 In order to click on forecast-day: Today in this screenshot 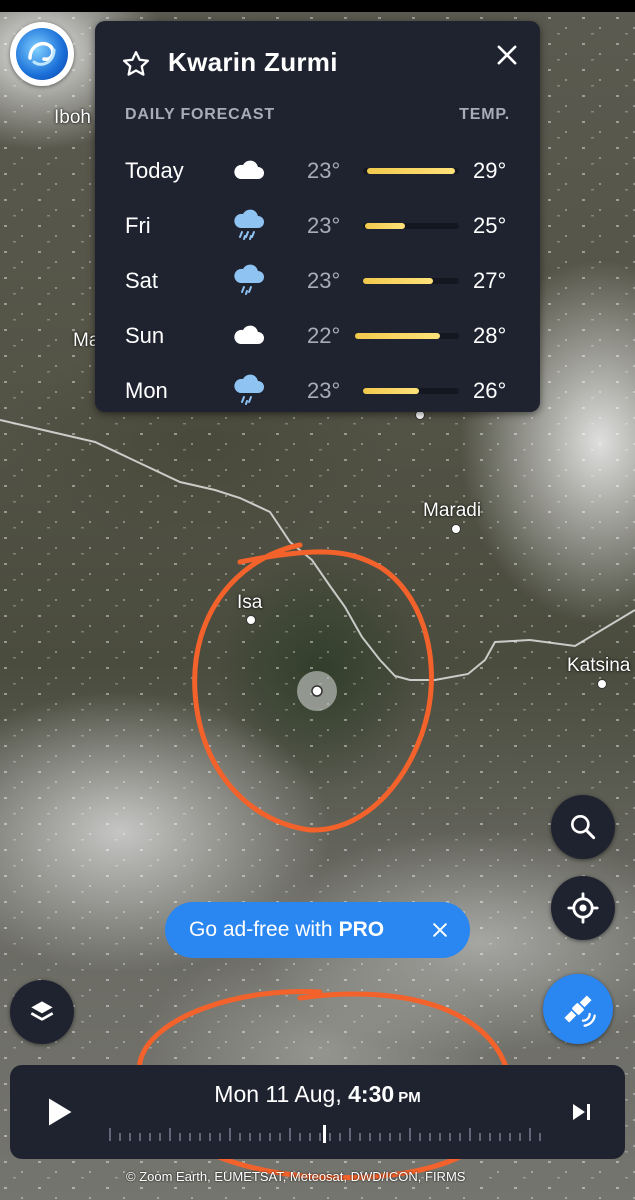, I will do `click(154, 170)`.